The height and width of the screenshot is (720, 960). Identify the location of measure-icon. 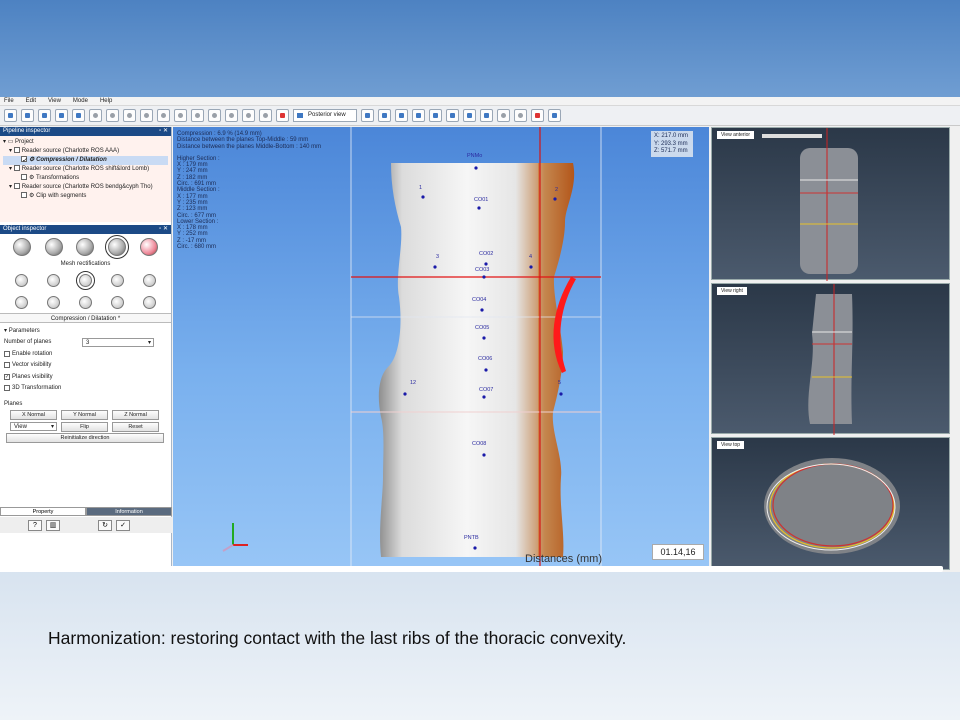
(231, 115).